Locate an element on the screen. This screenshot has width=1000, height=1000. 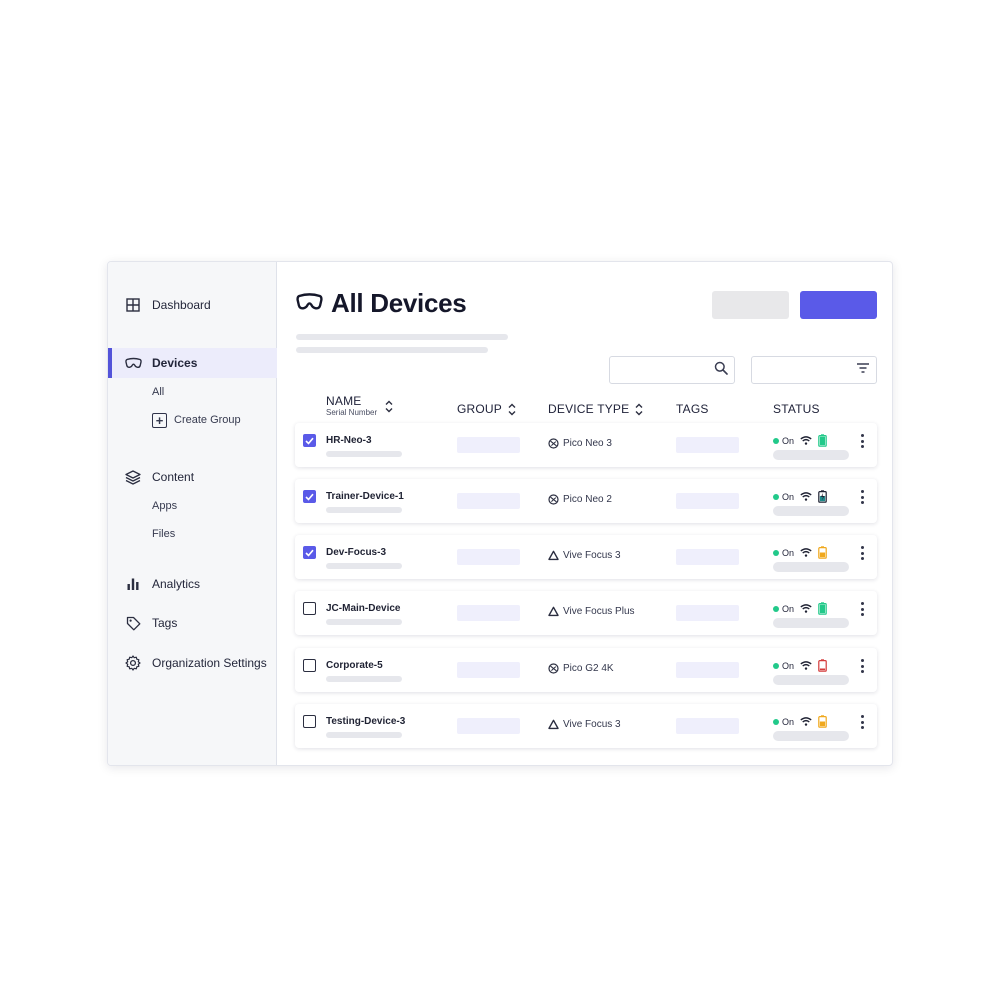
device-type-label: Pico Neo 2 is located at coordinates (587, 499).